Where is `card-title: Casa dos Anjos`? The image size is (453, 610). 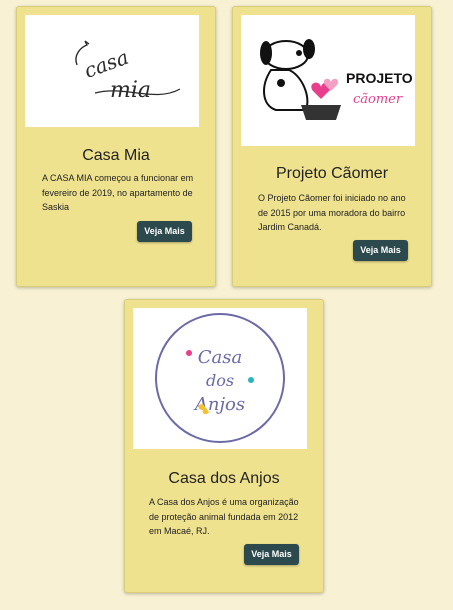
card-title: Casa dos Anjos is located at coordinates (224, 478).